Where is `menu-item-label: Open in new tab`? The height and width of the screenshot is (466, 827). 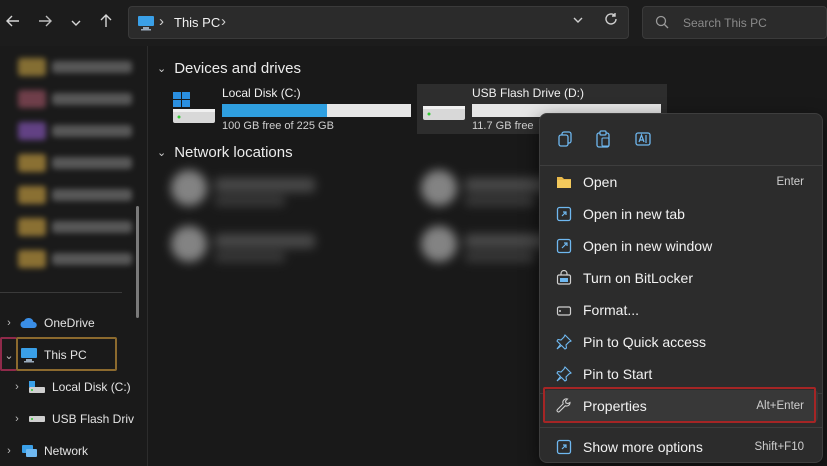 menu-item-label: Open in new tab is located at coordinates (634, 214).